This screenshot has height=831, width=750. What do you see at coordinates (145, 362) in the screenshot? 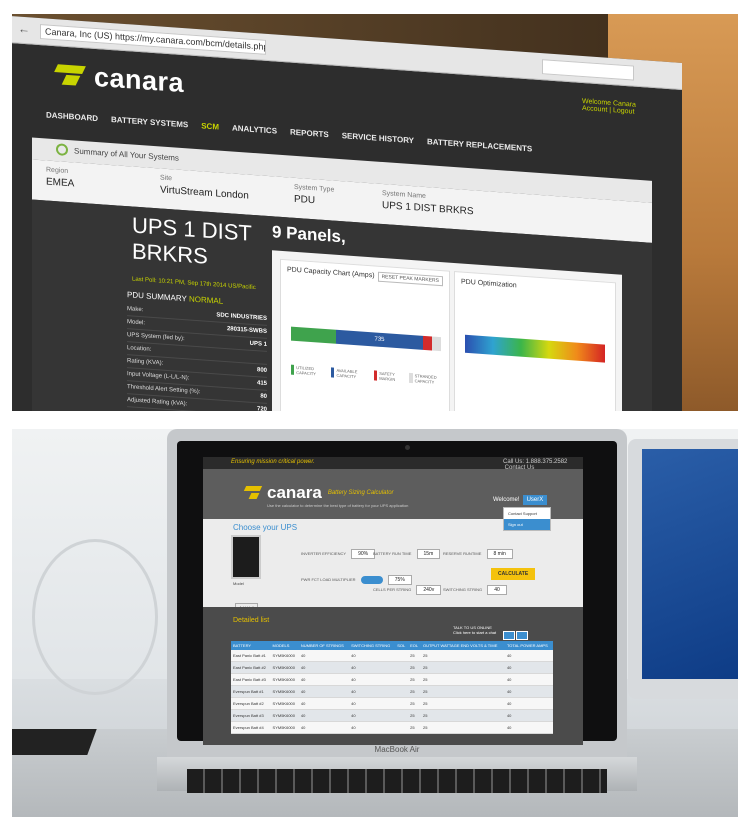
I see `row-label: Rating (KVA):` at bounding box center [145, 362].